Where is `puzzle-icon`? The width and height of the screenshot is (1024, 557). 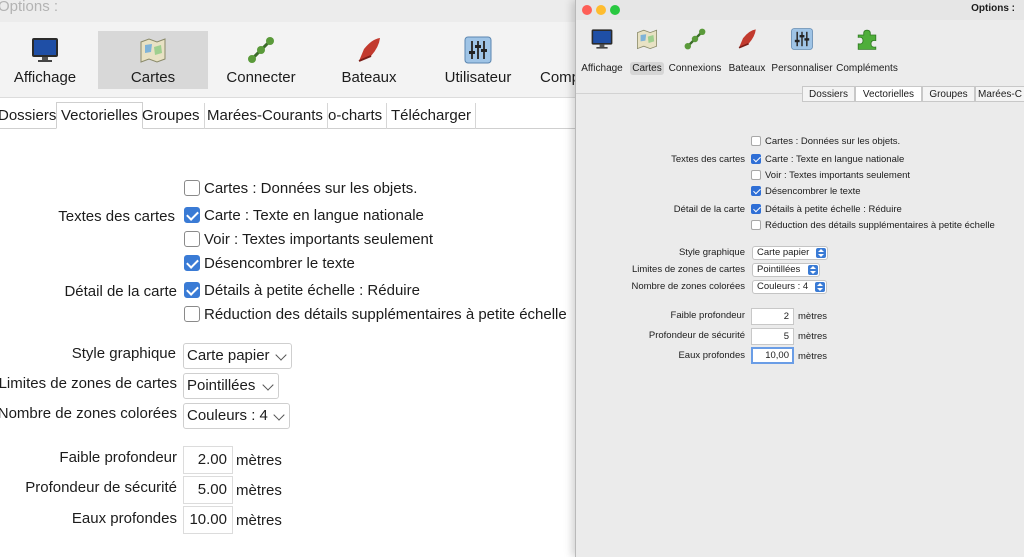 puzzle-icon is located at coordinates (867, 39).